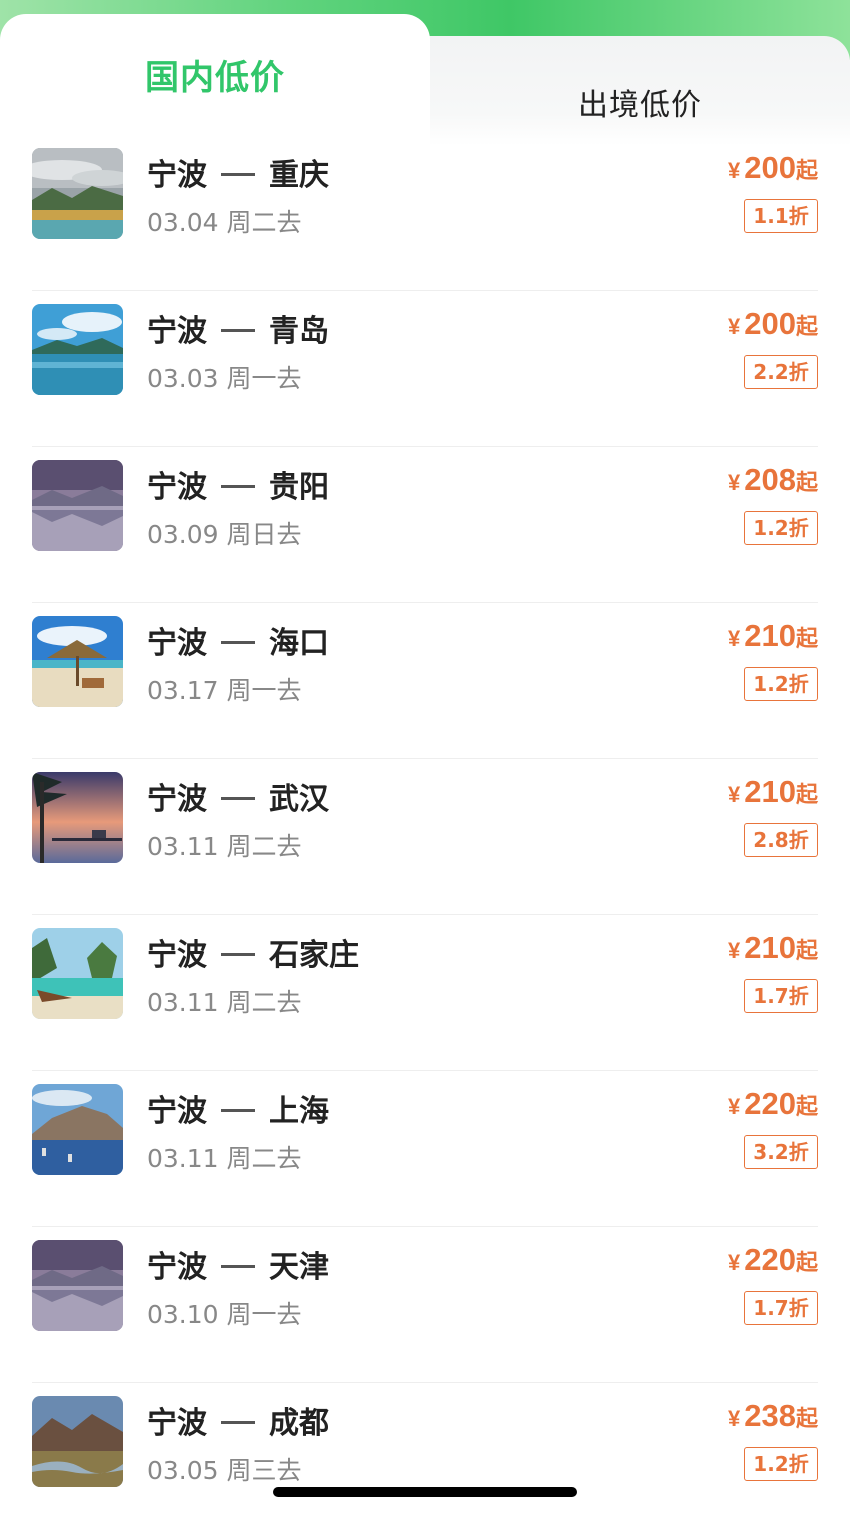  I want to click on home-indicator, so click(425, 1492).